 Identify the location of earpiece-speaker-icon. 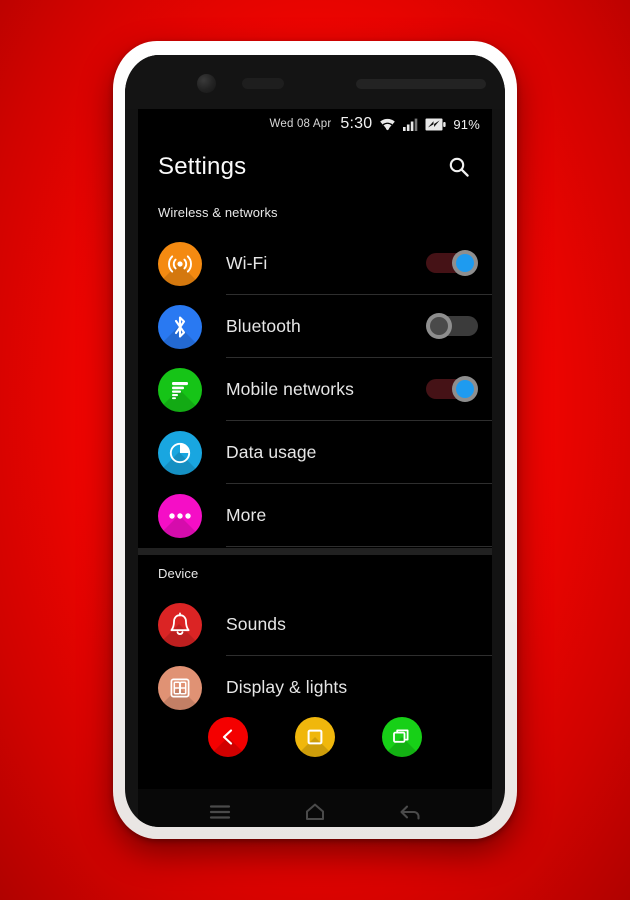
(421, 84).